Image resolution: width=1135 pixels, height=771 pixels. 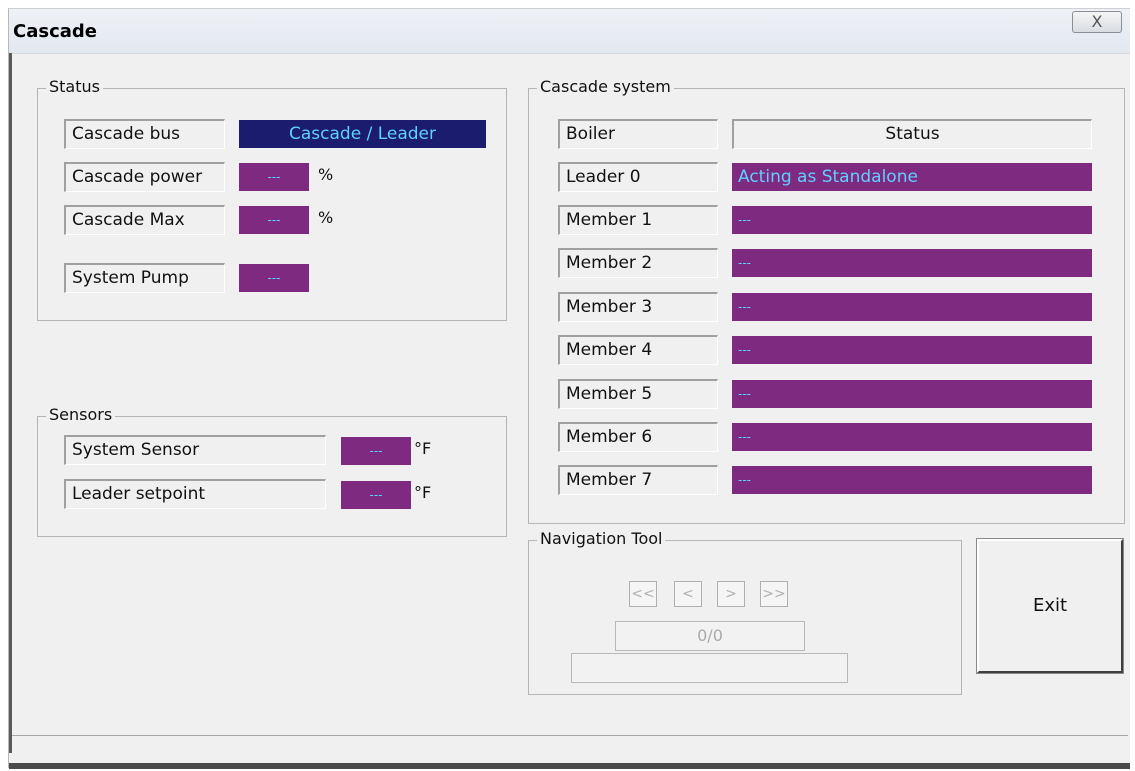 What do you see at coordinates (195, 450) in the screenshot?
I see `system-sensor-label: System Sensor` at bounding box center [195, 450].